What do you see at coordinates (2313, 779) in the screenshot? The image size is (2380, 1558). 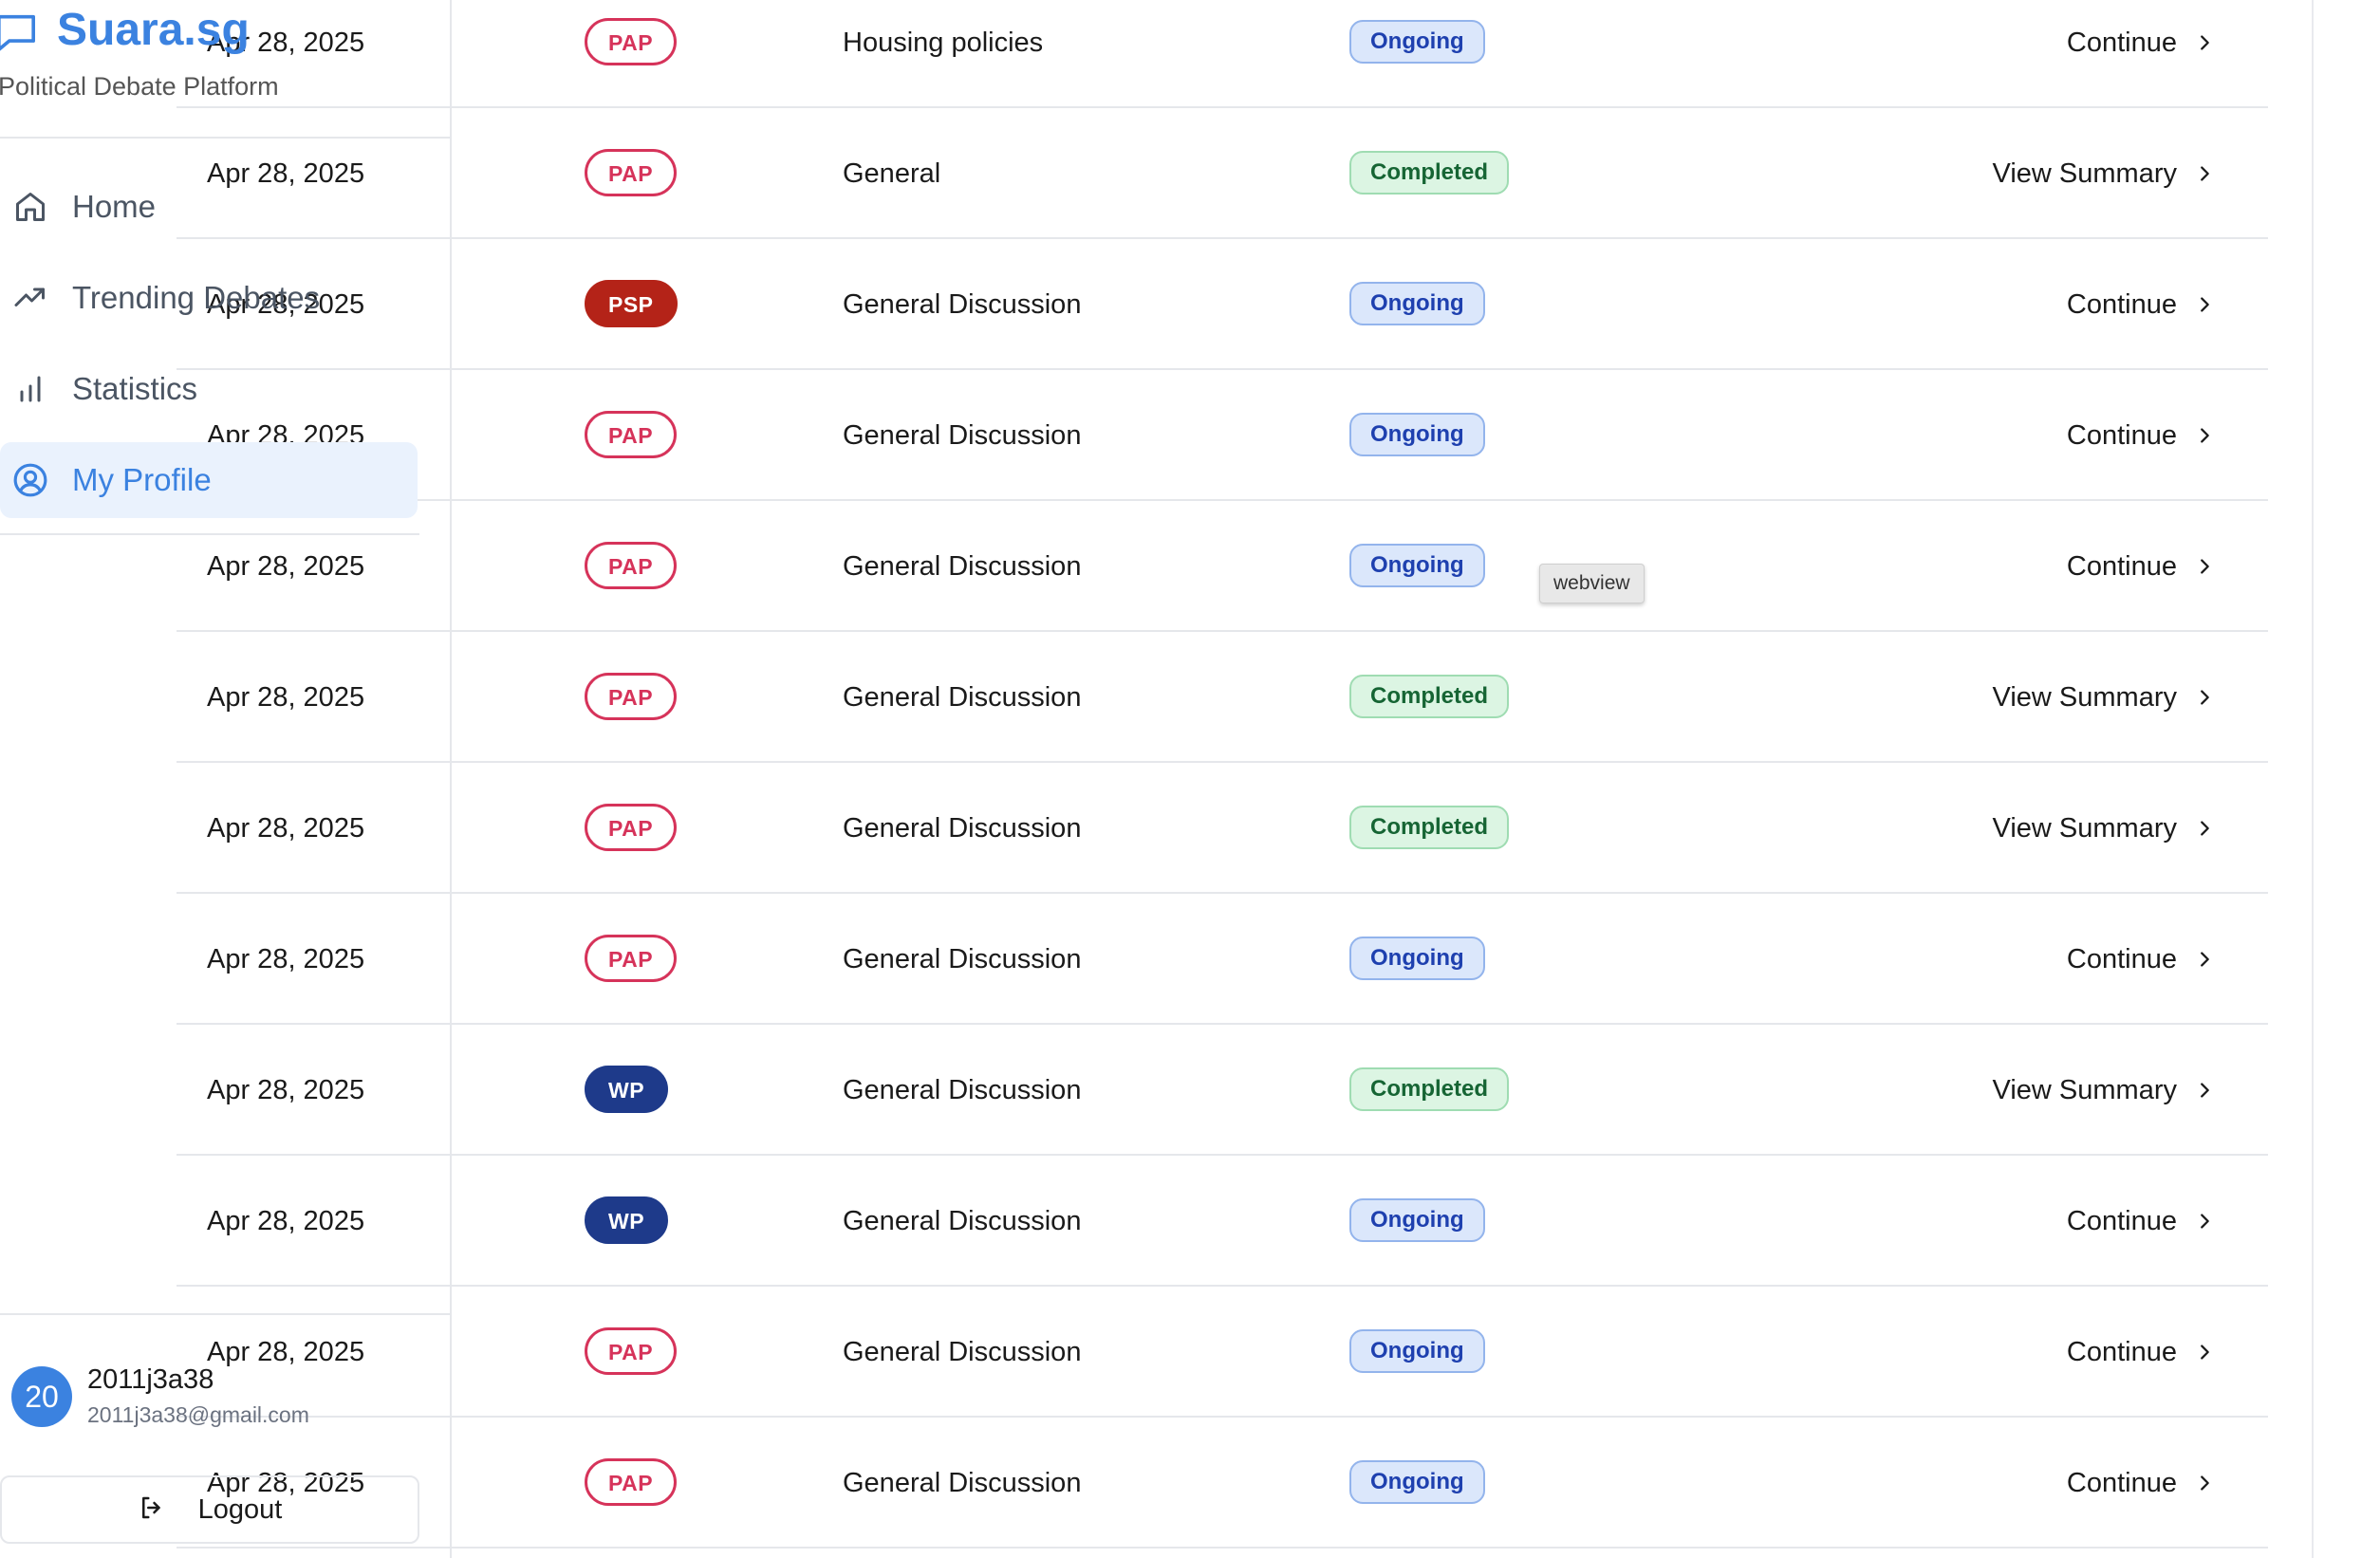 I see `scrollbar-track` at bounding box center [2313, 779].